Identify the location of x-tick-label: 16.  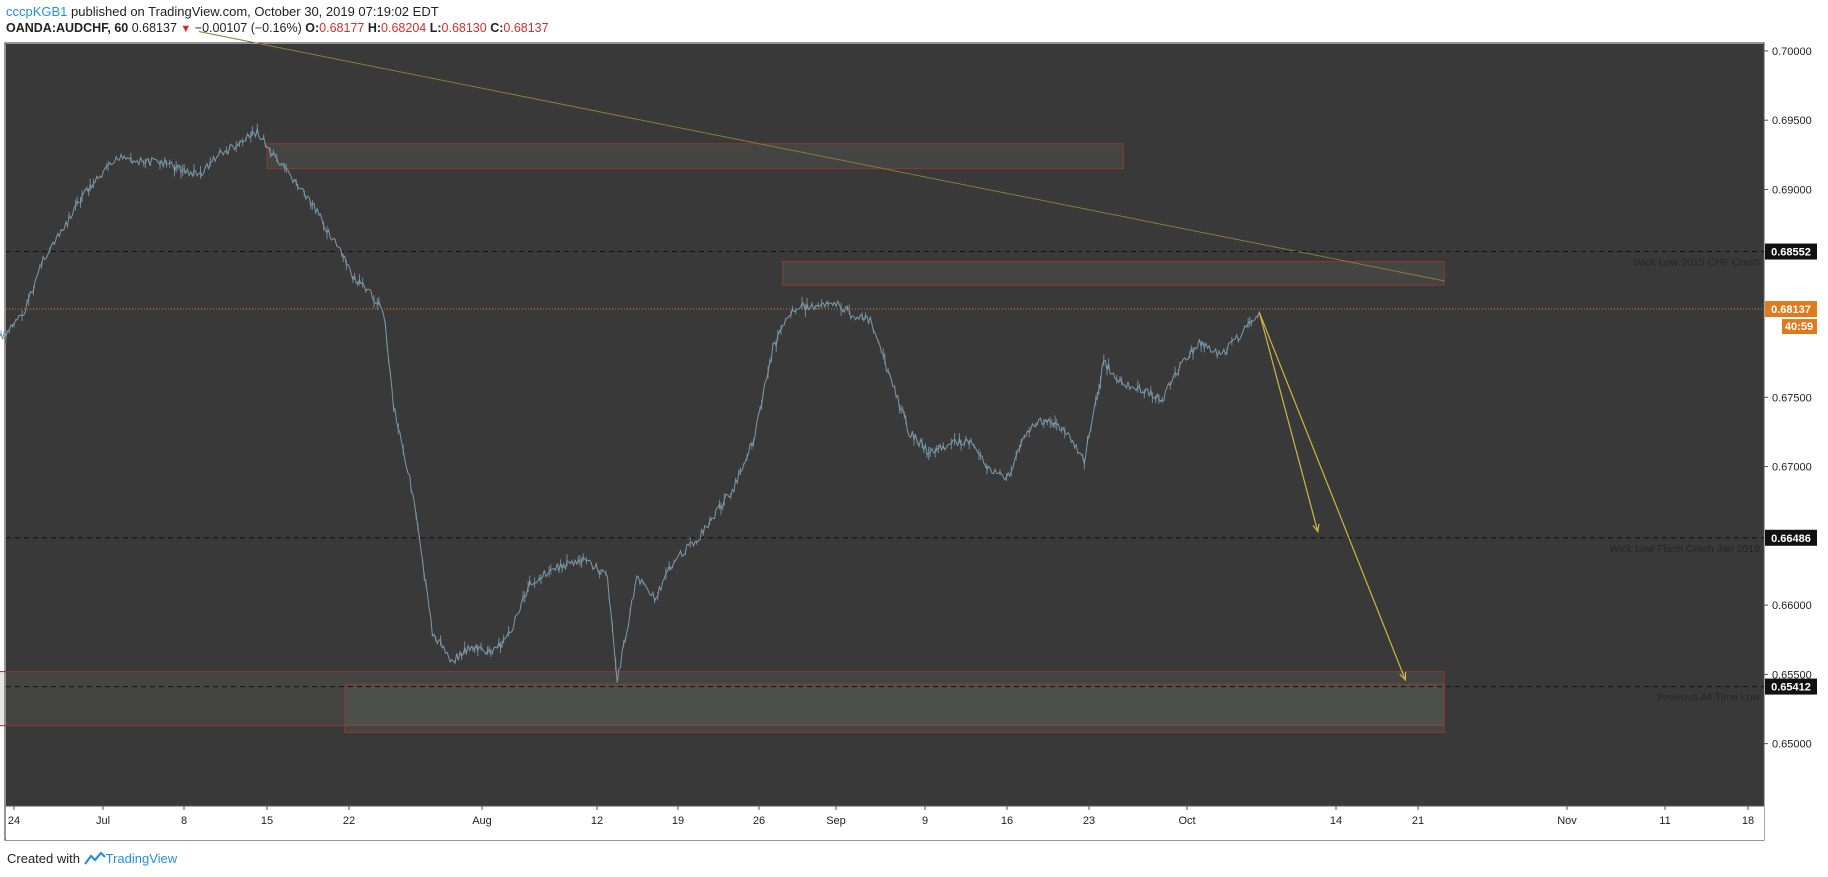
(1007, 821).